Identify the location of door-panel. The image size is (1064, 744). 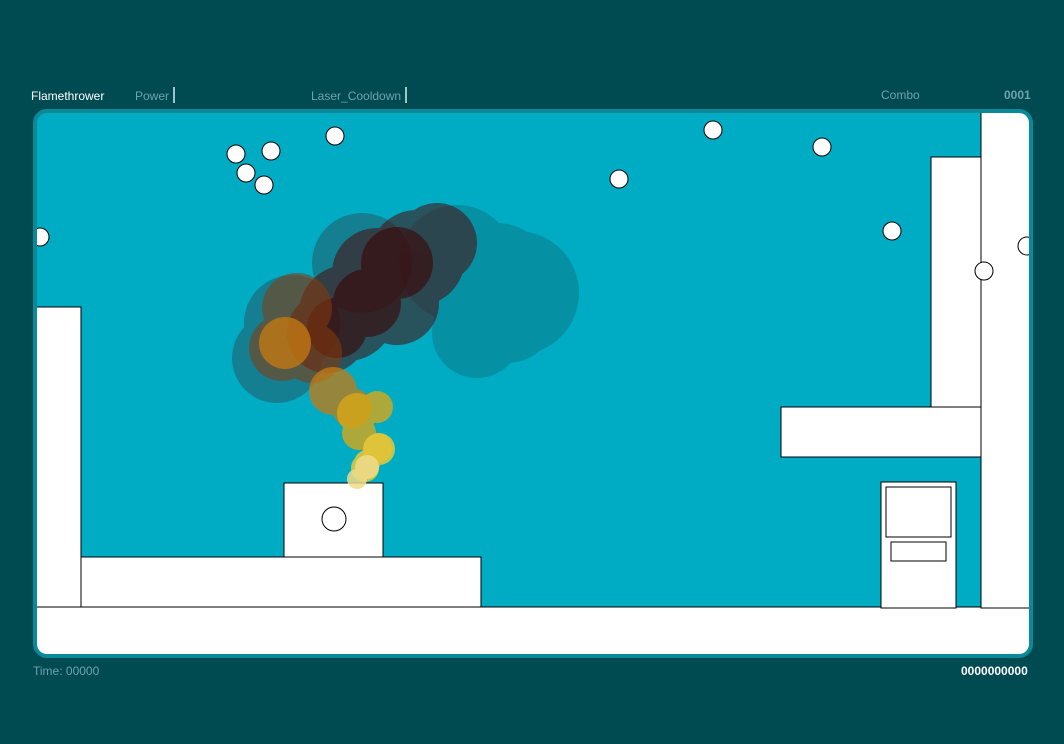
(918, 551).